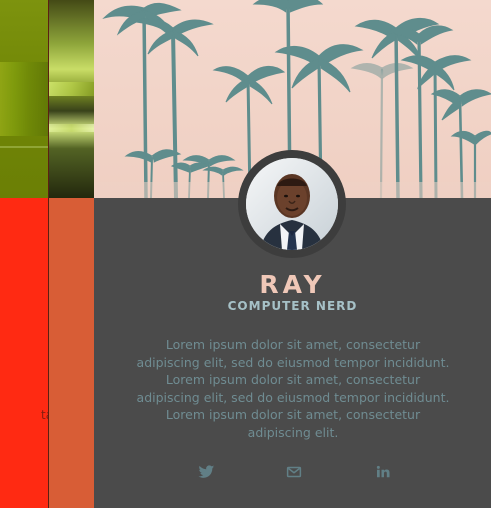 Image resolution: width=491 pixels, height=508 pixels. Describe the element at coordinates (71, 99) in the screenshot. I see `left-card-orange-image` at that location.